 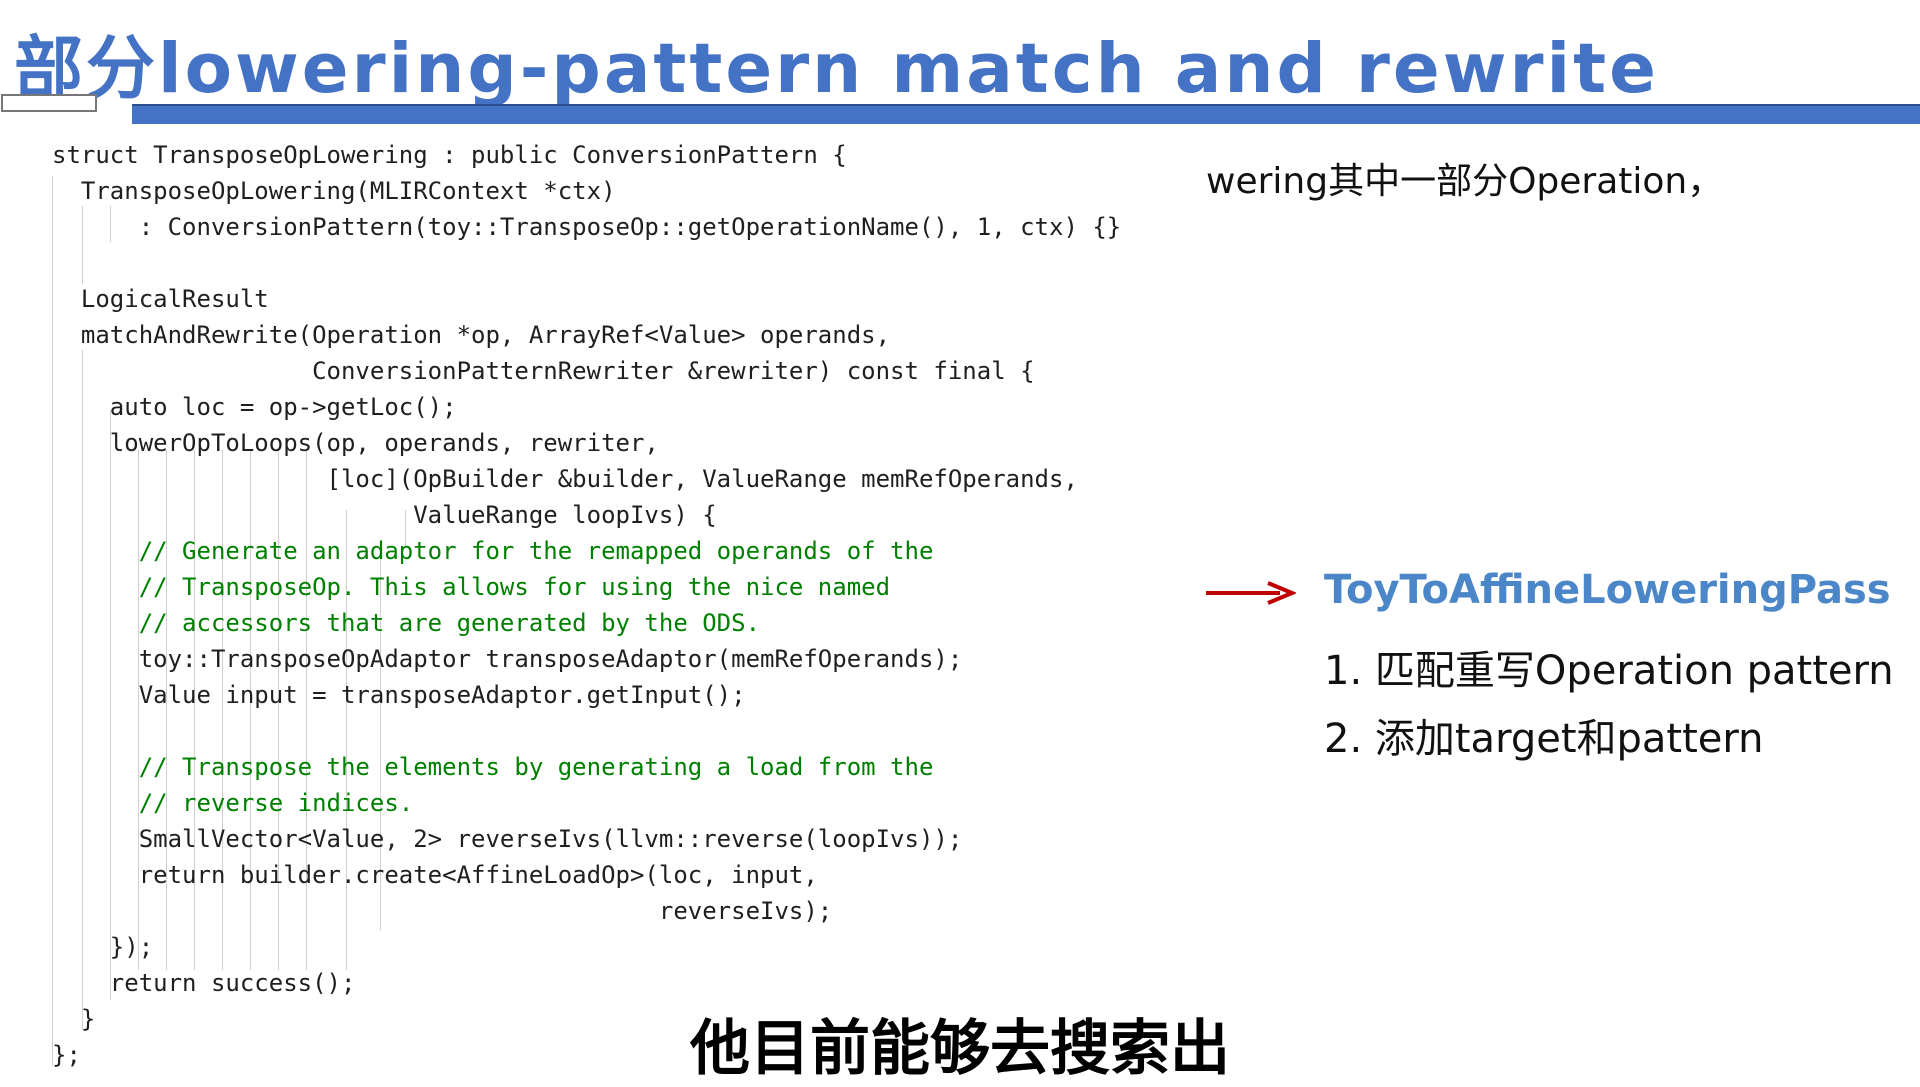 I want to click on code-line: });, so click(x=103, y=947).